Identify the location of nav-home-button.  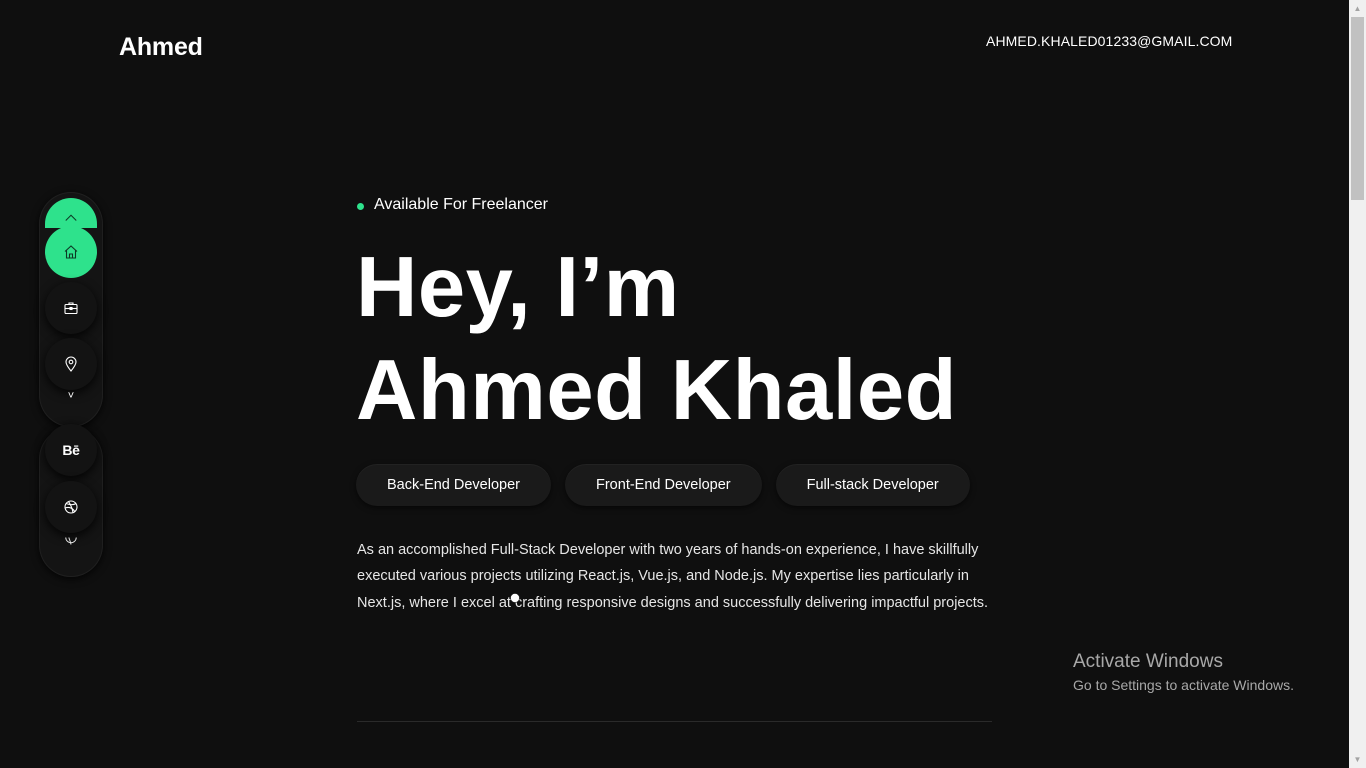
(71, 252).